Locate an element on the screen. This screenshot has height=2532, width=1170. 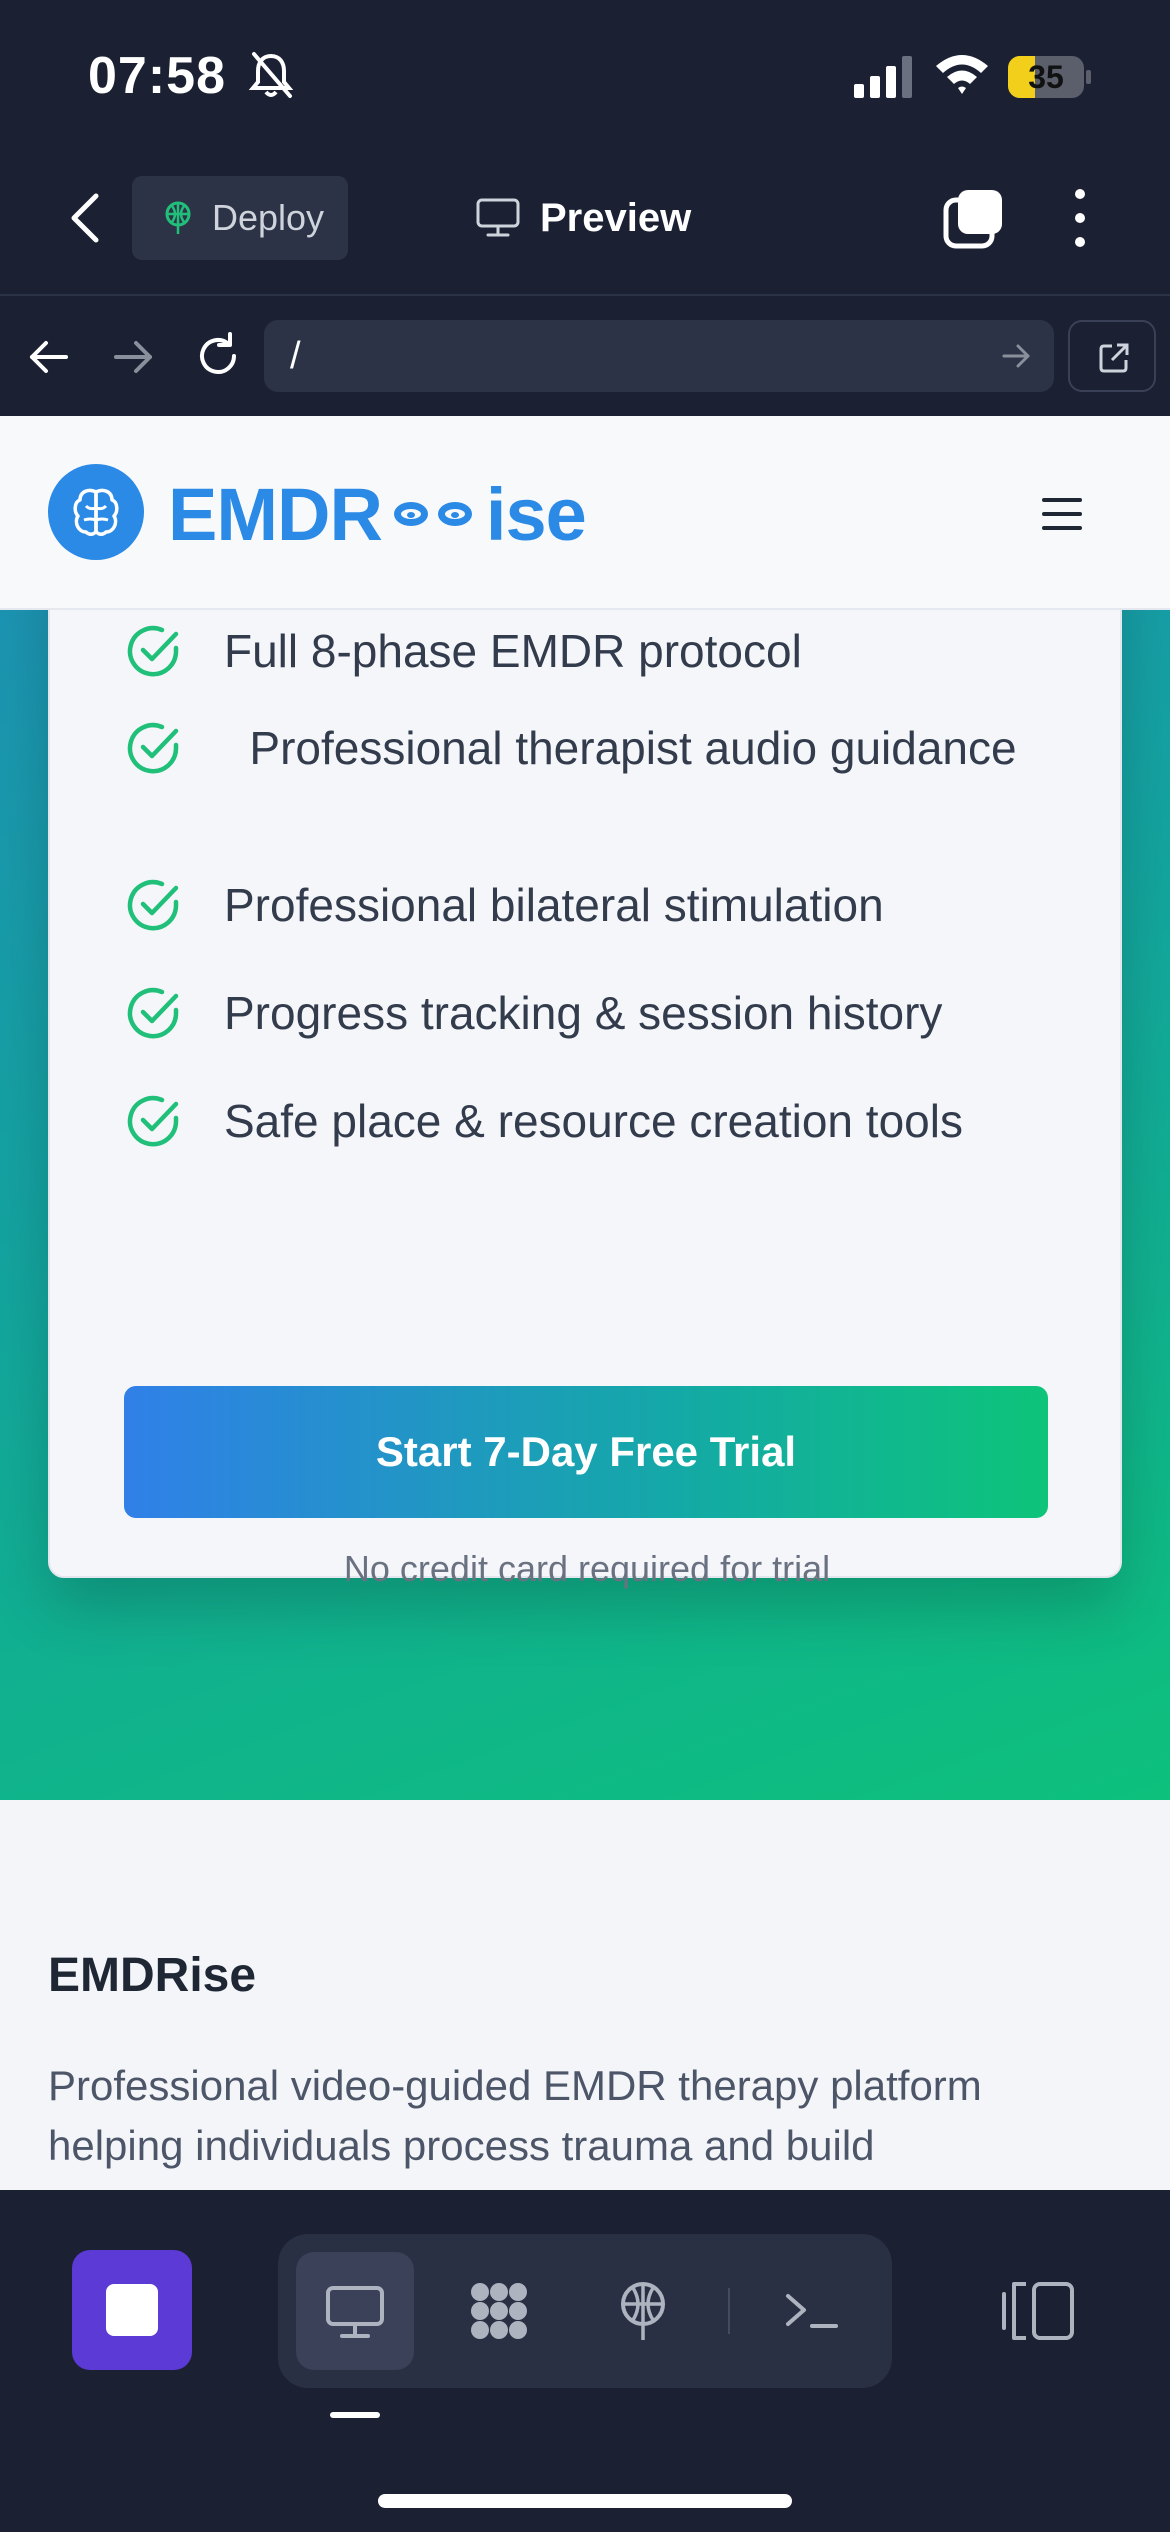
more-vertical-icon is located at coordinates (1080, 218).